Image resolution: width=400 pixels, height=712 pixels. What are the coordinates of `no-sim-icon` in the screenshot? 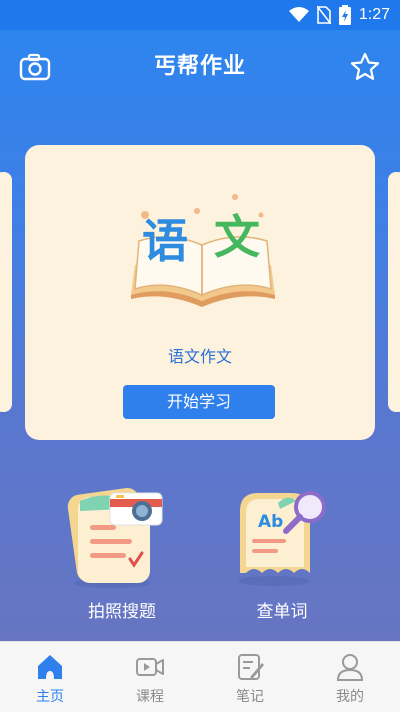 It's located at (323, 15).